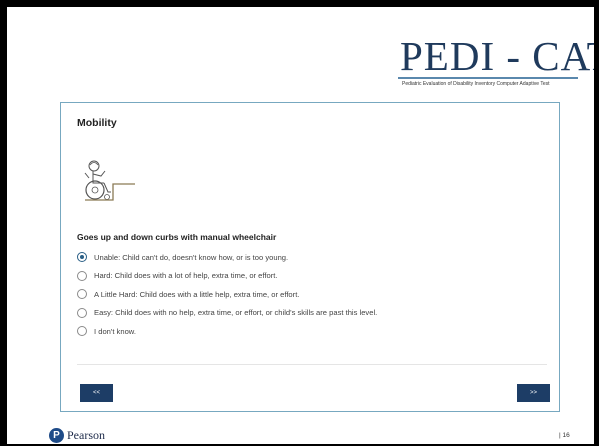  Describe the element at coordinates (97, 123) in the screenshot. I see `panel-title: Mobility` at that location.